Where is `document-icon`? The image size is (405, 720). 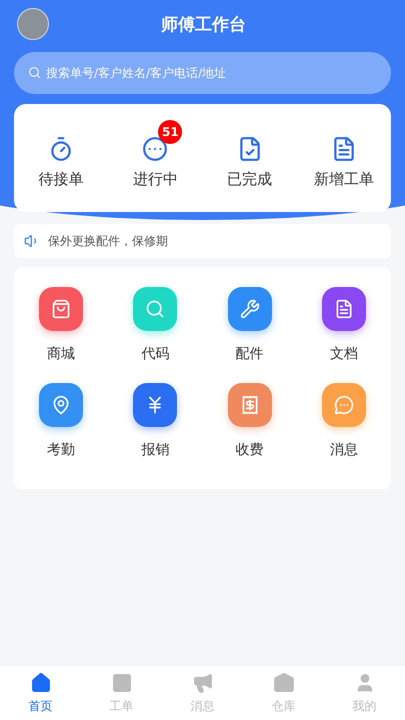
document-icon is located at coordinates (344, 309).